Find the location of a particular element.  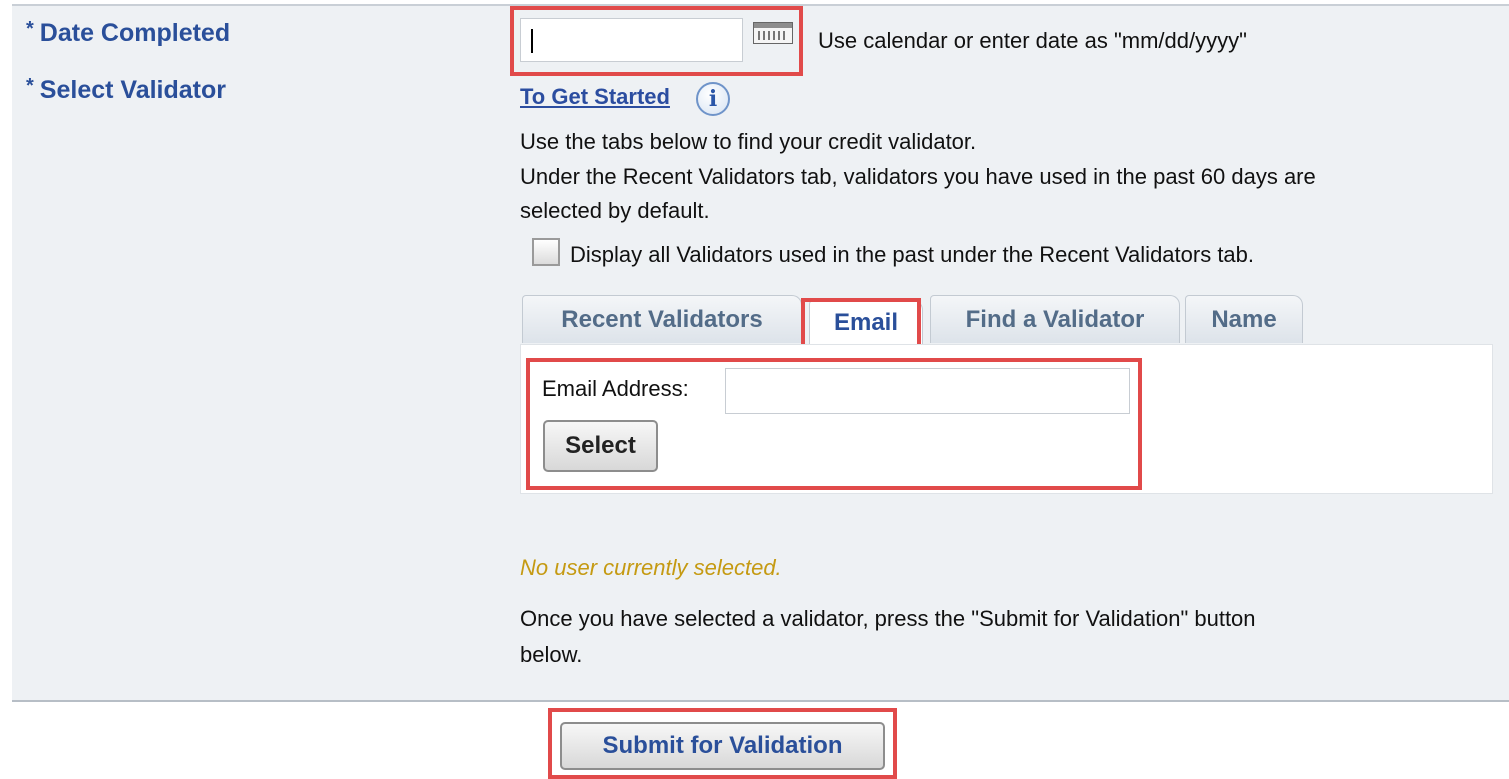

tab-recent-validators: Recent Validators is located at coordinates (662, 319).